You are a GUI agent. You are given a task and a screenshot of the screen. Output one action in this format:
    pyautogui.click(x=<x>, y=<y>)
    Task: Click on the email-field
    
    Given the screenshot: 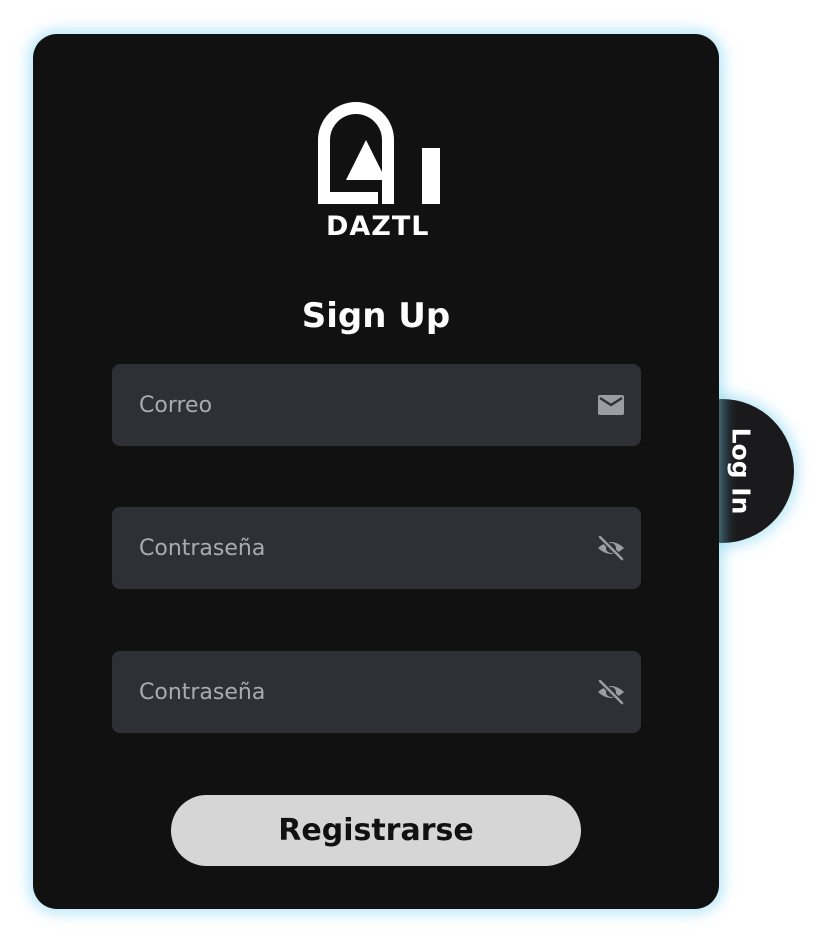 What is the action you would take?
    pyautogui.click(x=376, y=405)
    